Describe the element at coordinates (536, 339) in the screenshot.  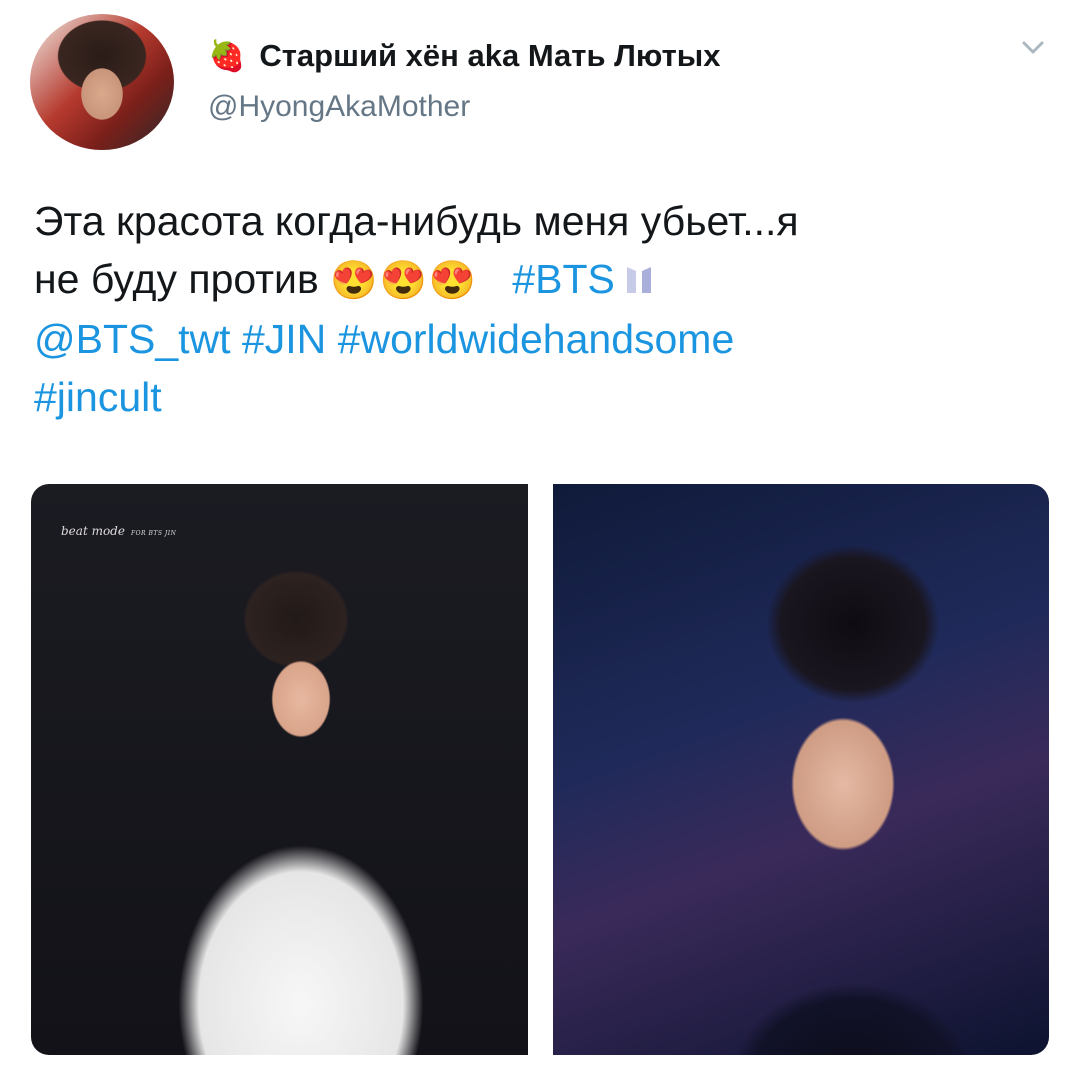
I see `hashtag-worldwidehandsome: #worldwidehandsome` at that location.